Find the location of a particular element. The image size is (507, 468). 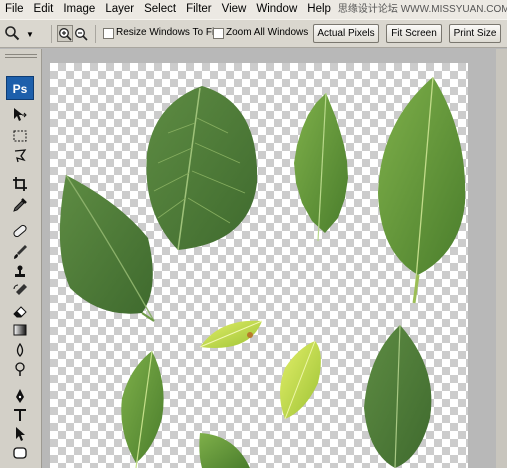

tool-preset-picker: ▼ is located at coordinates (24, 34).